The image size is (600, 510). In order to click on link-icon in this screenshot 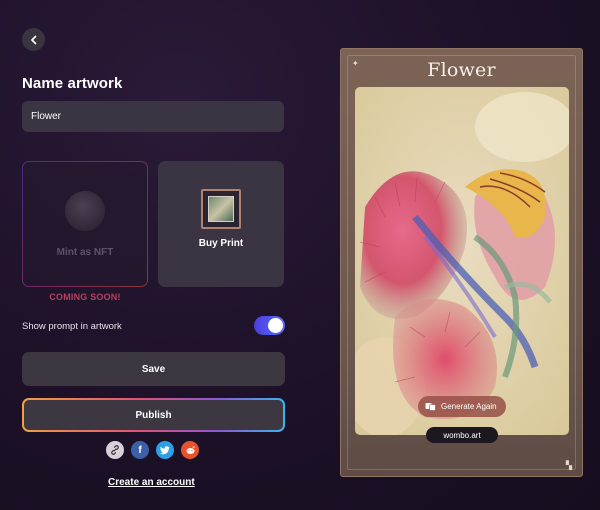, I will do `click(115, 450)`.